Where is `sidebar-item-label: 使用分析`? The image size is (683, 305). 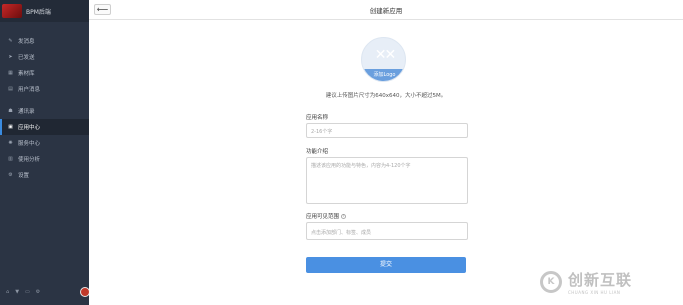 sidebar-item-label: 使用分析 is located at coordinates (29, 160).